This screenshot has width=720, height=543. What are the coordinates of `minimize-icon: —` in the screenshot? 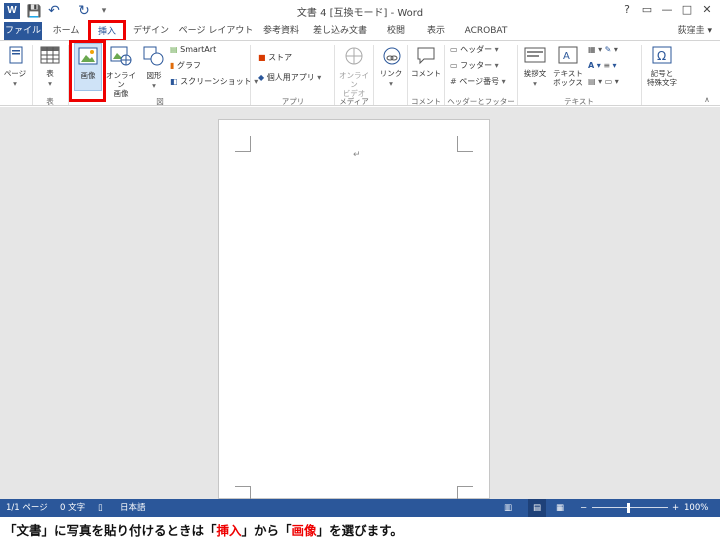 It's located at (667, 10).